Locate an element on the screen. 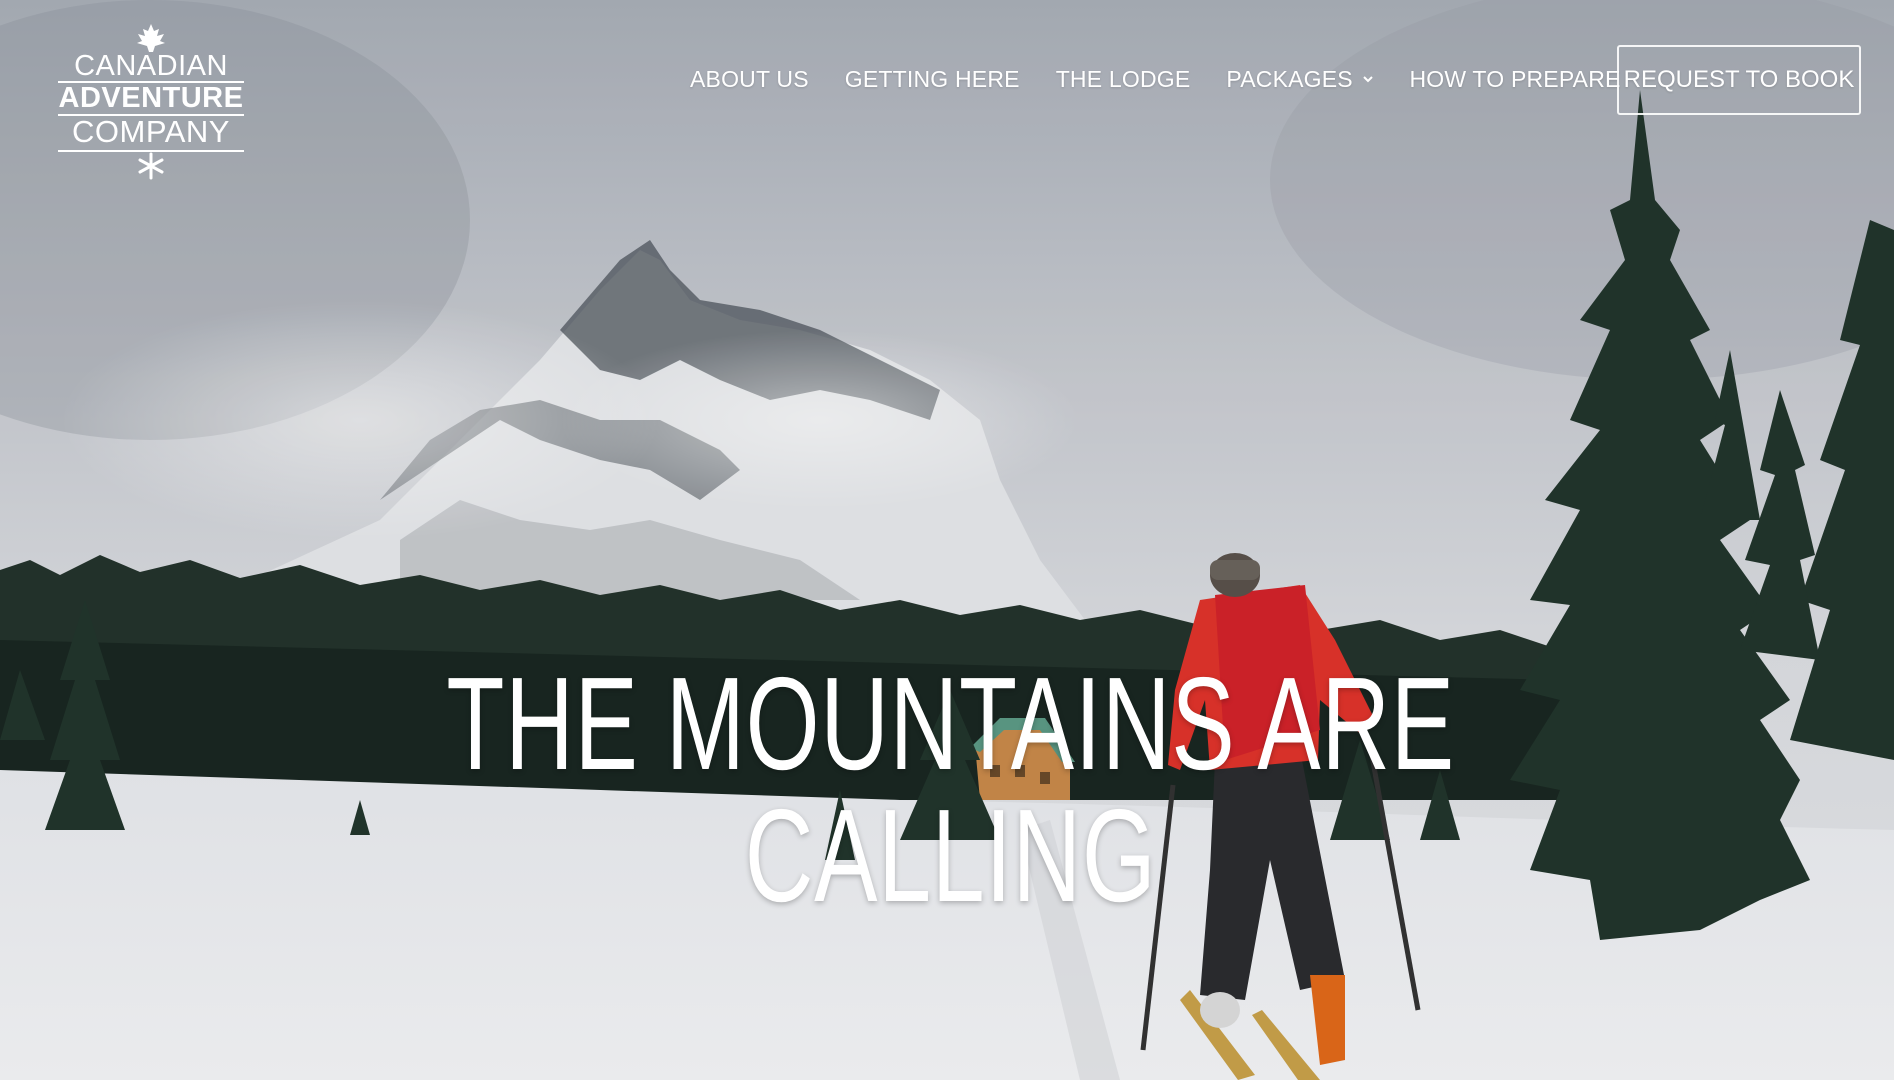  brand-logo: CANADIAN ADVENTURE COMPANY is located at coordinates (151, 102).